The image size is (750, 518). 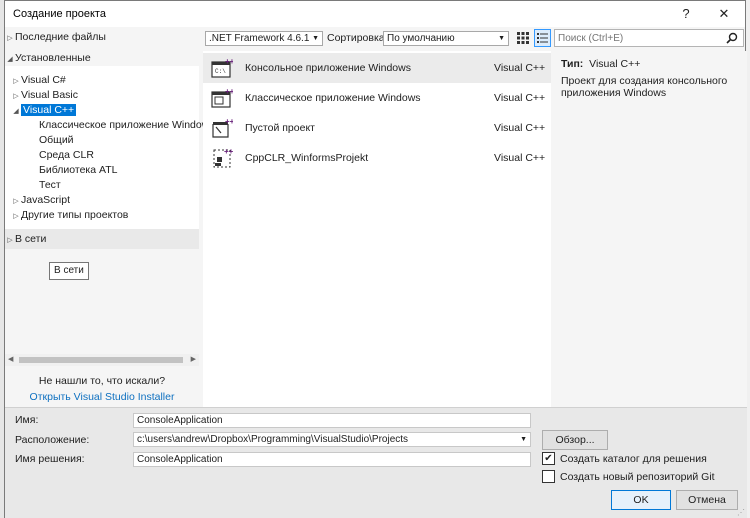 What do you see at coordinates (50, 95) in the screenshot?
I see `tree-item-label: Visual Basic` at bounding box center [50, 95].